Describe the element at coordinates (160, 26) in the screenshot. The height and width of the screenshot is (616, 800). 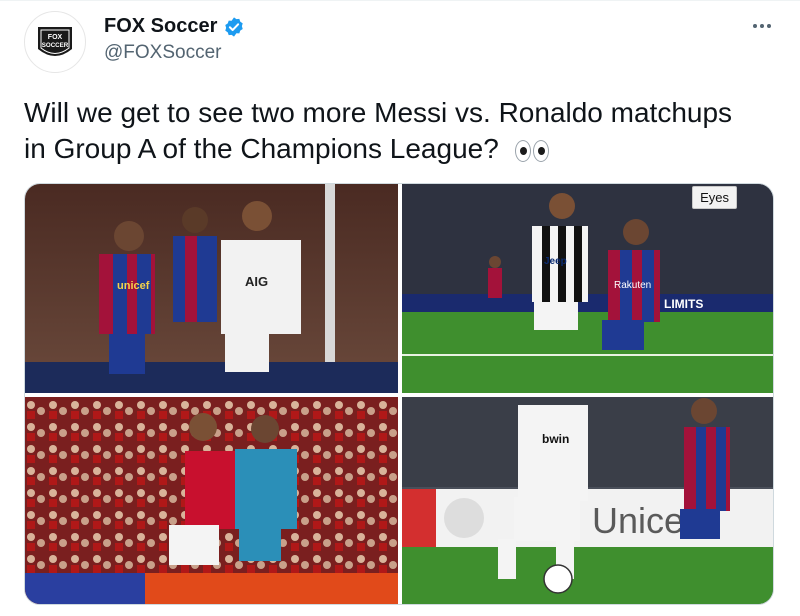
I see `author-display-name: FOX Soccer` at that location.